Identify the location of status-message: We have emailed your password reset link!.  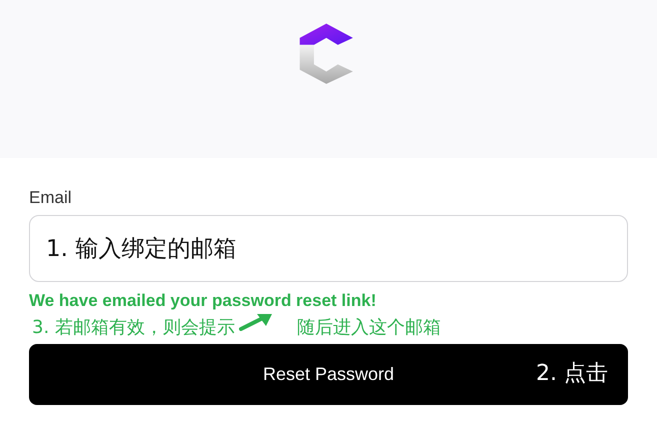
(202, 301).